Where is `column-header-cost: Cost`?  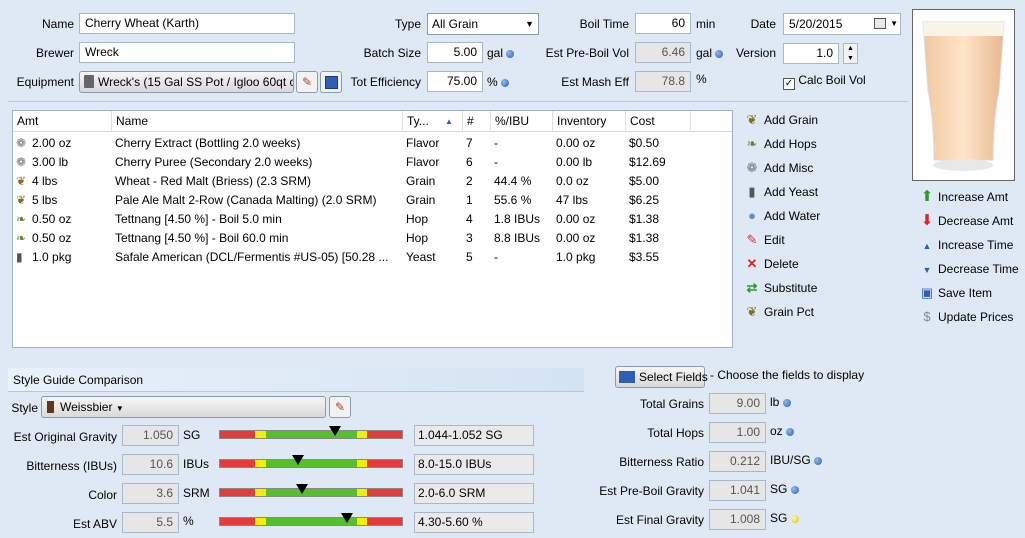 column-header-cost: Cost is located at coordinates (658, 121).